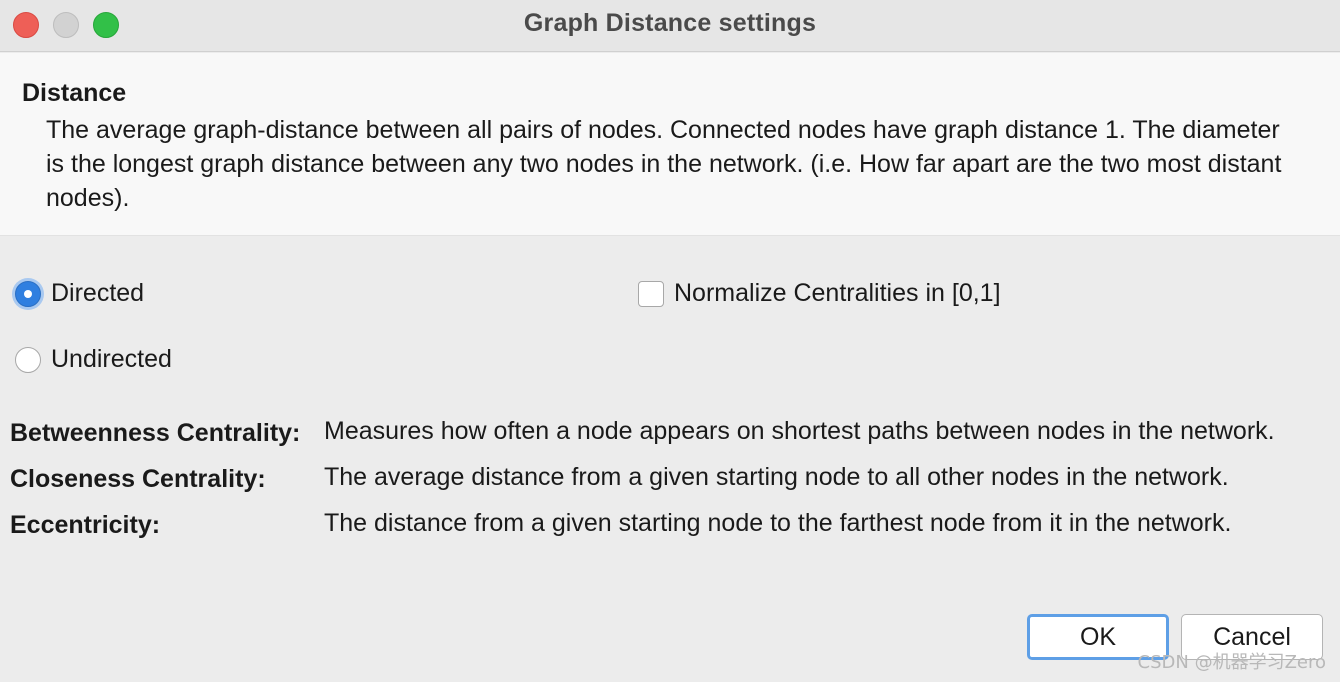  I want to click on eccentricity-term: Eccentricity:, so click(85, 525).